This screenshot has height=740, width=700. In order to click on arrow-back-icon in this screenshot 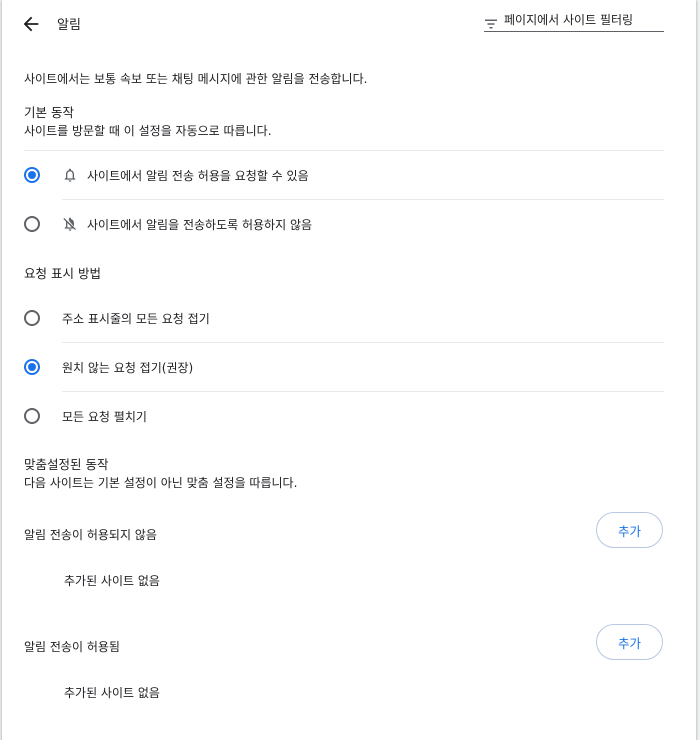, I will do `click(31, 24)`.